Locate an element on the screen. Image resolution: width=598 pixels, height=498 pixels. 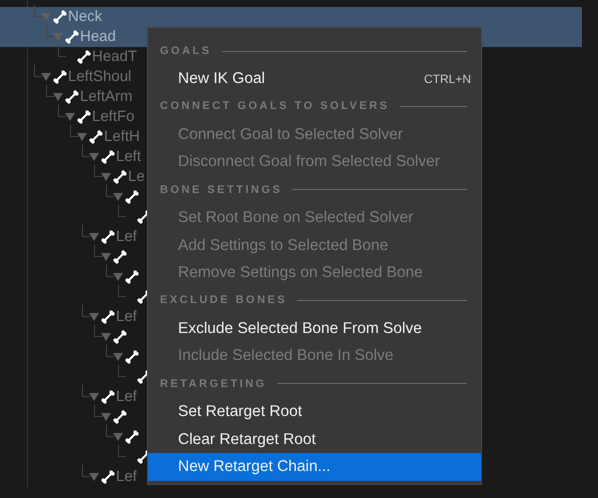
bone-name: LeftArm is located at coordinates (106, 96).